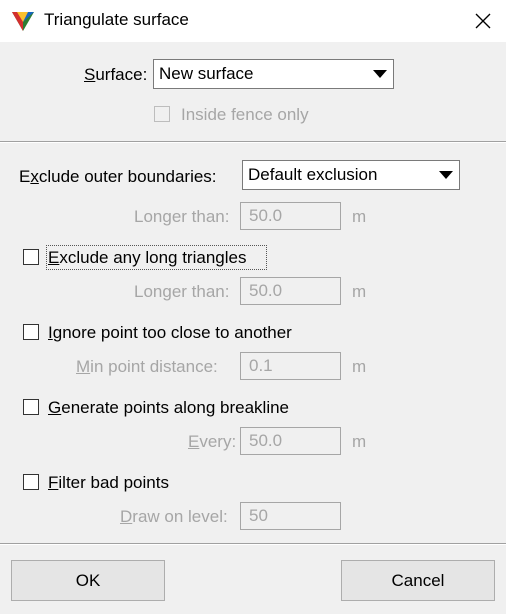 The height and width of the screenshot is (614, 506). What do you see at coordinates (170, 332) in the screenshot?
I see `ignore-close-label: Ignore point too close to another` at bounding box center [170, 332].